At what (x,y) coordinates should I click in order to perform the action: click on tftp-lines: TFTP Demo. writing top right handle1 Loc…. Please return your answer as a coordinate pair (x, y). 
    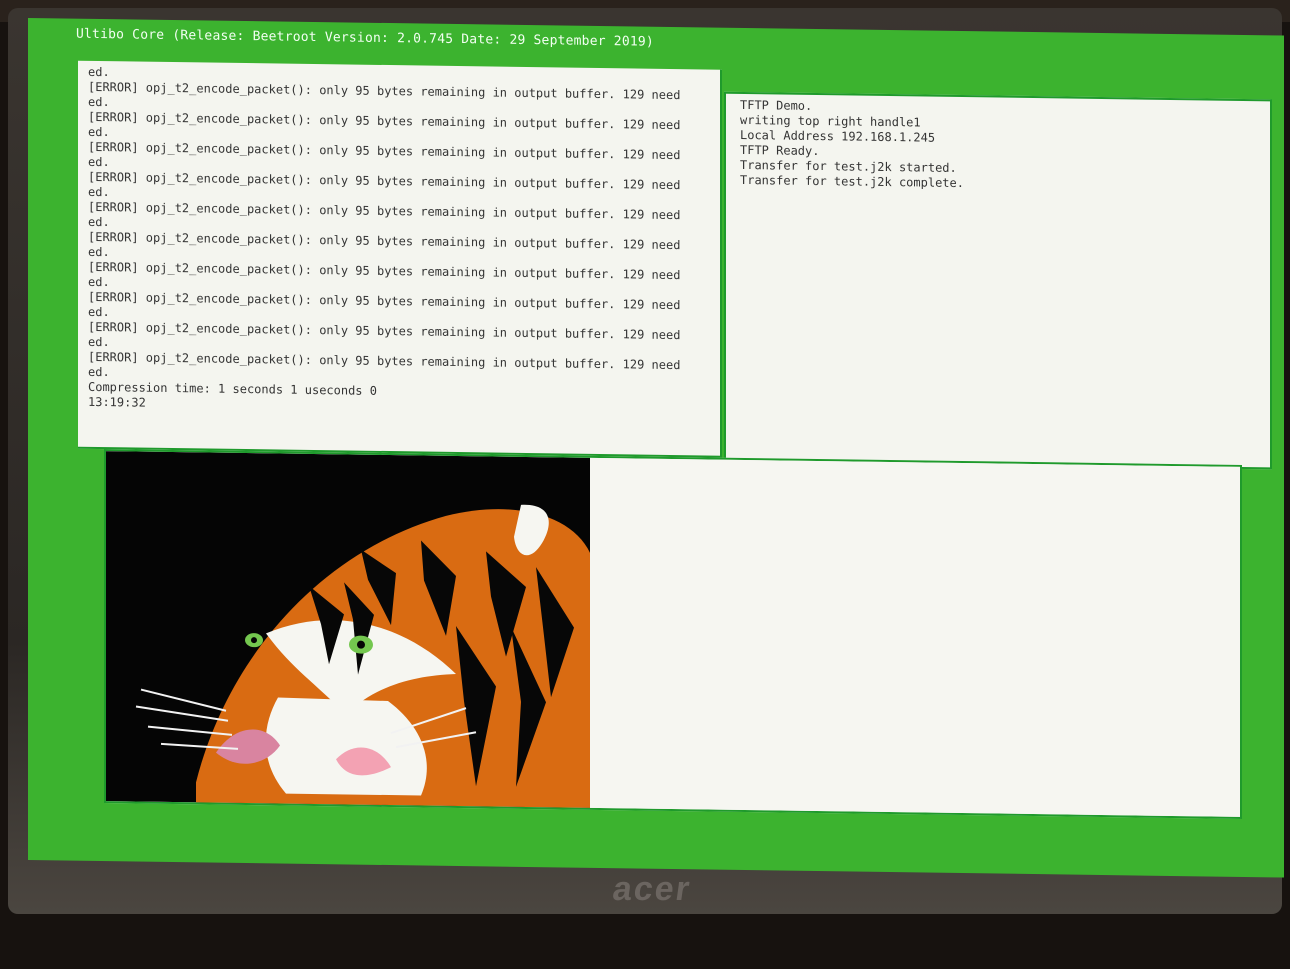
    Looking at the image, I should click on (852, 144).